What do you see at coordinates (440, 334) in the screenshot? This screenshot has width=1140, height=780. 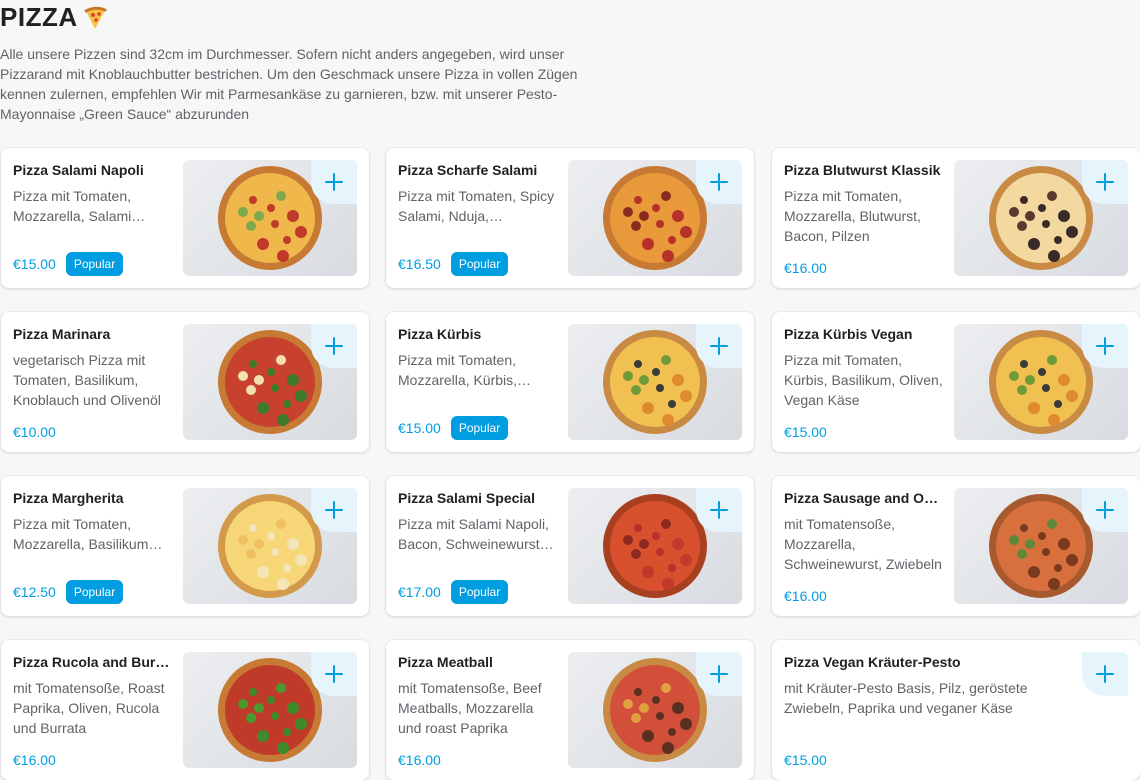 I see `item-name: Pizza Kürbis` at bounding box center [440, 334].